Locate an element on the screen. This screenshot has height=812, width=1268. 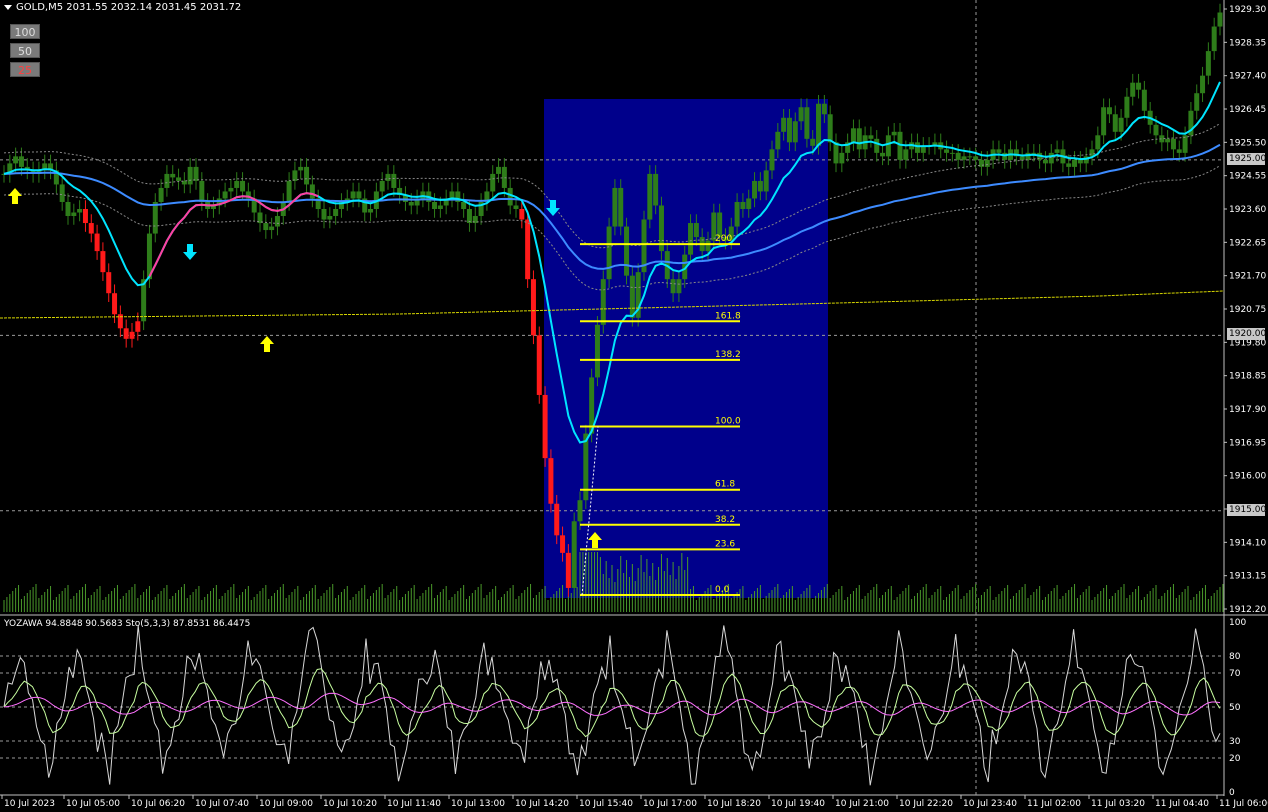
price-tick-label: 1927.40 is located at coordinates (1247, 77).